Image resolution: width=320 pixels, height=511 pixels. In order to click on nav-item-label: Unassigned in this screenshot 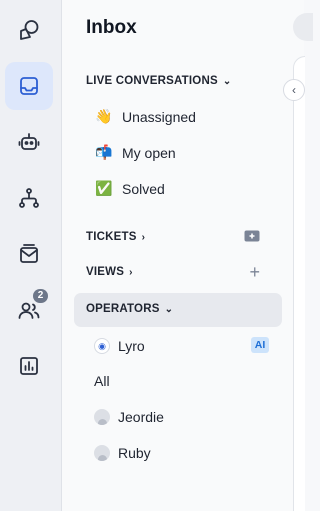, I will do `click(159, 116)`.